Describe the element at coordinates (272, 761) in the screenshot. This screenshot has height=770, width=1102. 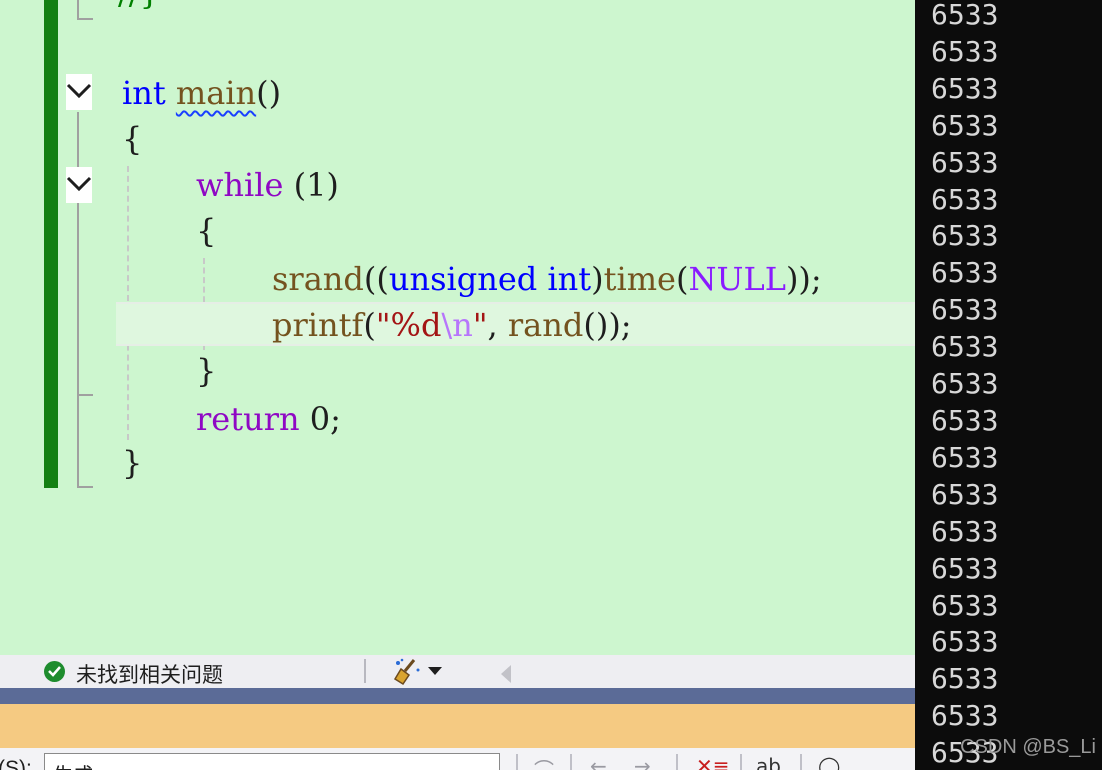
I see `output-source-select: 生成` at that location.